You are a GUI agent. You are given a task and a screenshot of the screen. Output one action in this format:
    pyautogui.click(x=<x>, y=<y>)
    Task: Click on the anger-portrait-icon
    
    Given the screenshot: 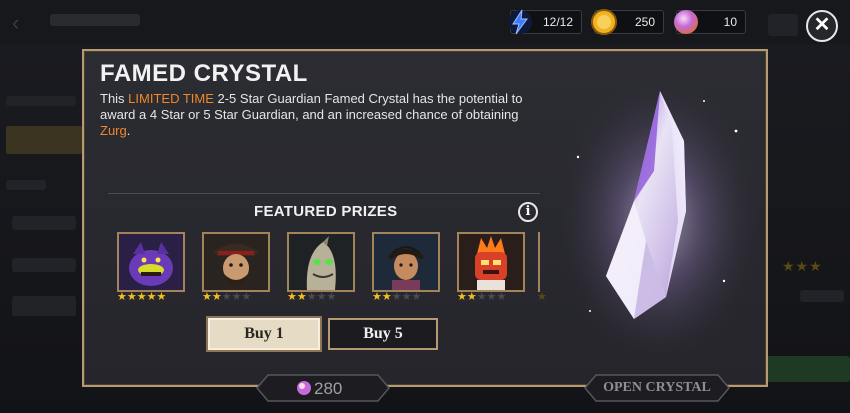 What is the action you would take?
    pyautogui.click(x=491, y=262)
    